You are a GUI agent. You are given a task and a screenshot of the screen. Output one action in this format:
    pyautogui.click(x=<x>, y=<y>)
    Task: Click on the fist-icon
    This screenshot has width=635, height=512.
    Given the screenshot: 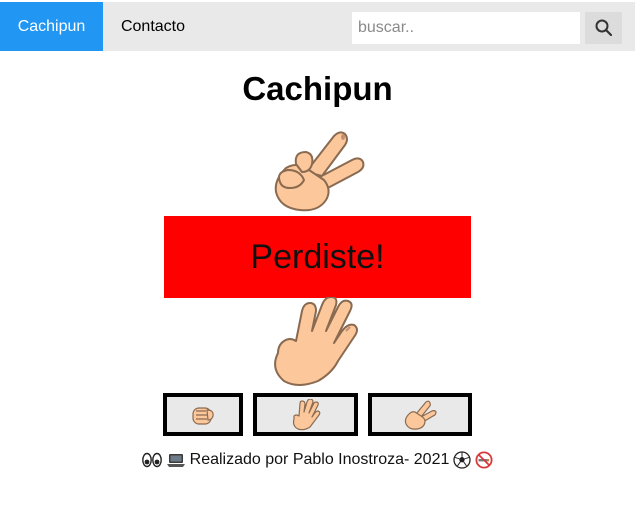 What is the action you would take?
    pyautogui.click(x=203, y=415)
    